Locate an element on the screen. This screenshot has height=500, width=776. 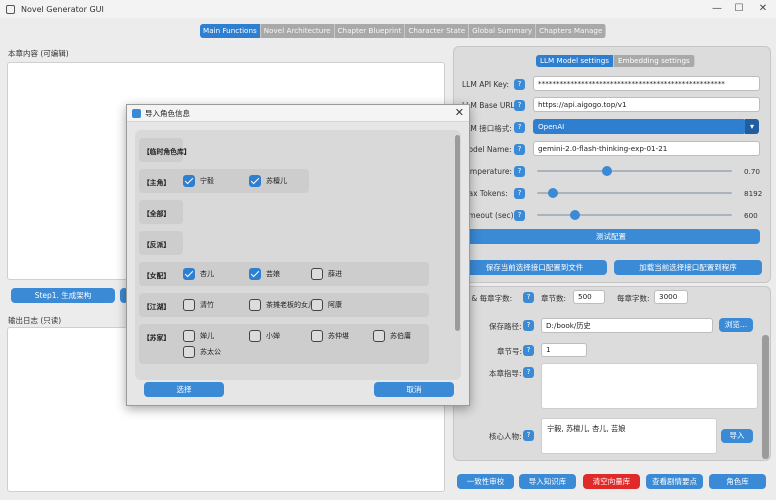
character-checkbox: 茶摊老板的女儿 is located at coordinates (282, 305).